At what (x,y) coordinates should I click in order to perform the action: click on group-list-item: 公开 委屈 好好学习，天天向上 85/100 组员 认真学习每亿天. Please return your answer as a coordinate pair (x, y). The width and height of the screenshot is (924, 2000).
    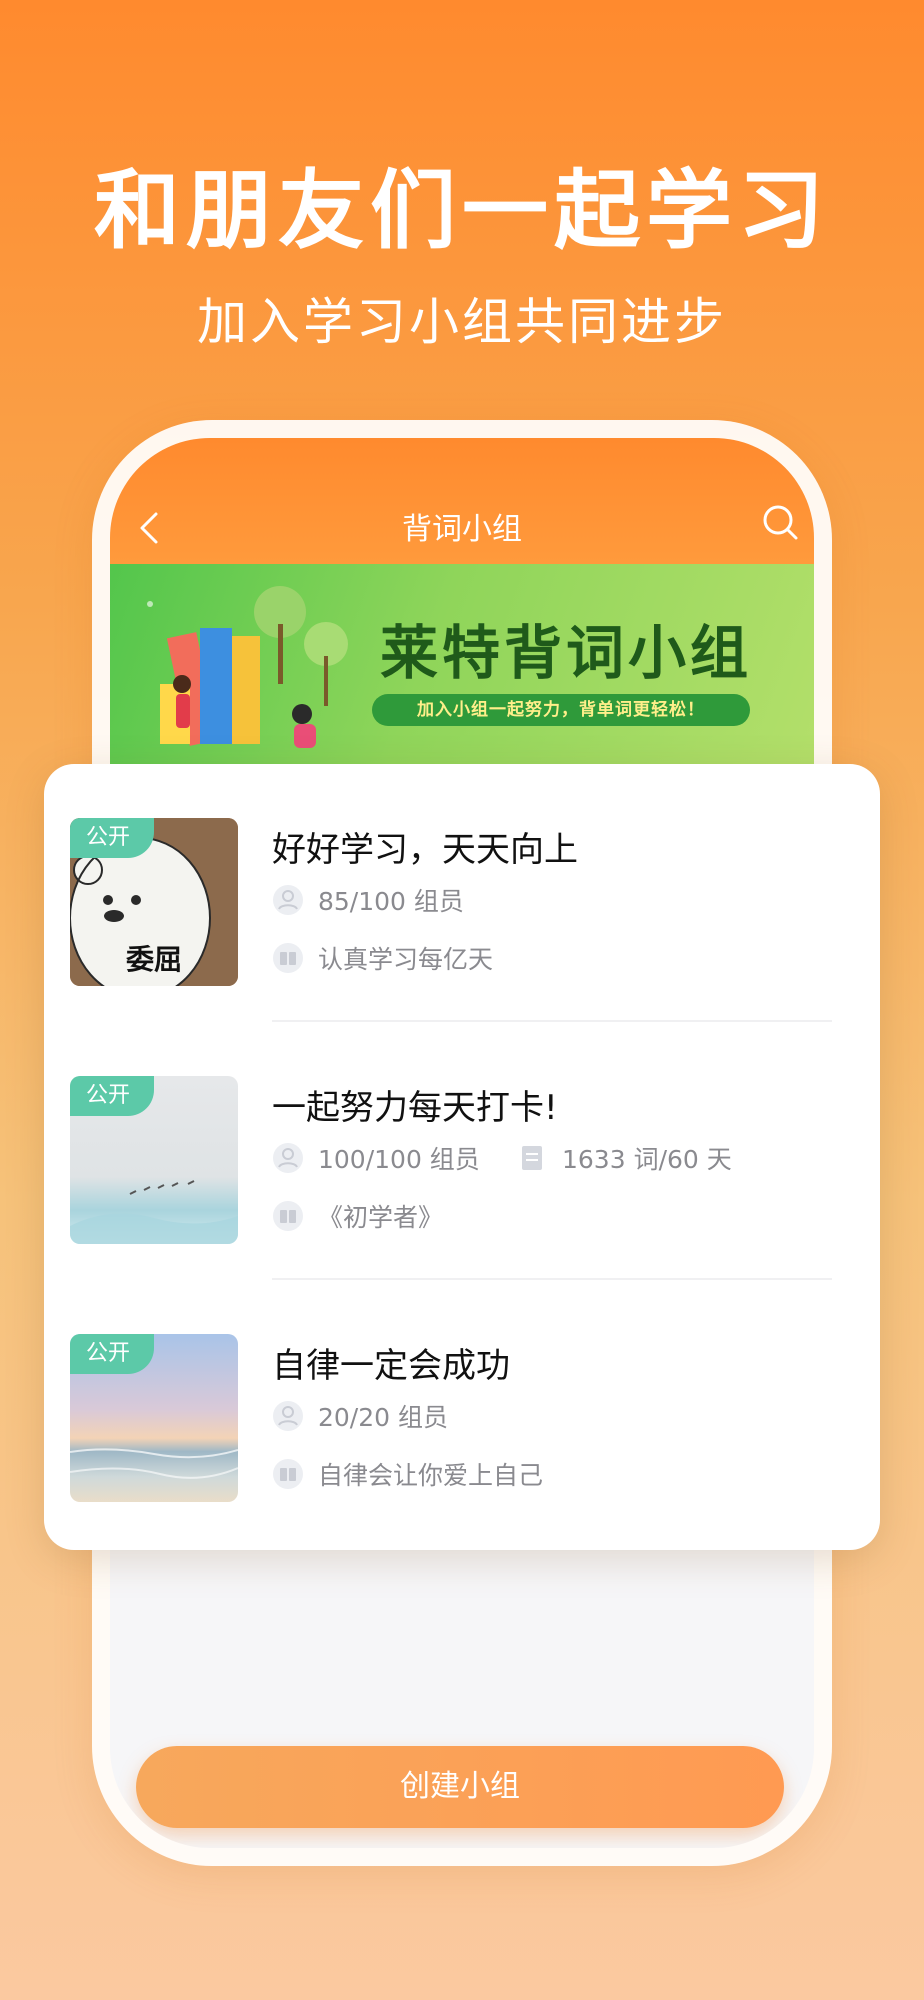
    Looking at the image, I should click on (462, 893).